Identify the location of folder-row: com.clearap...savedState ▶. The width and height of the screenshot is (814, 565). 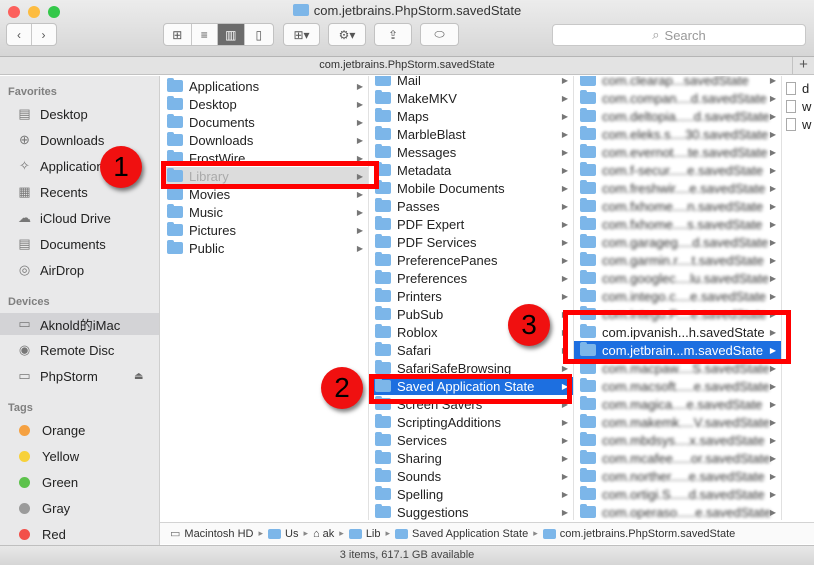
(677, 82).